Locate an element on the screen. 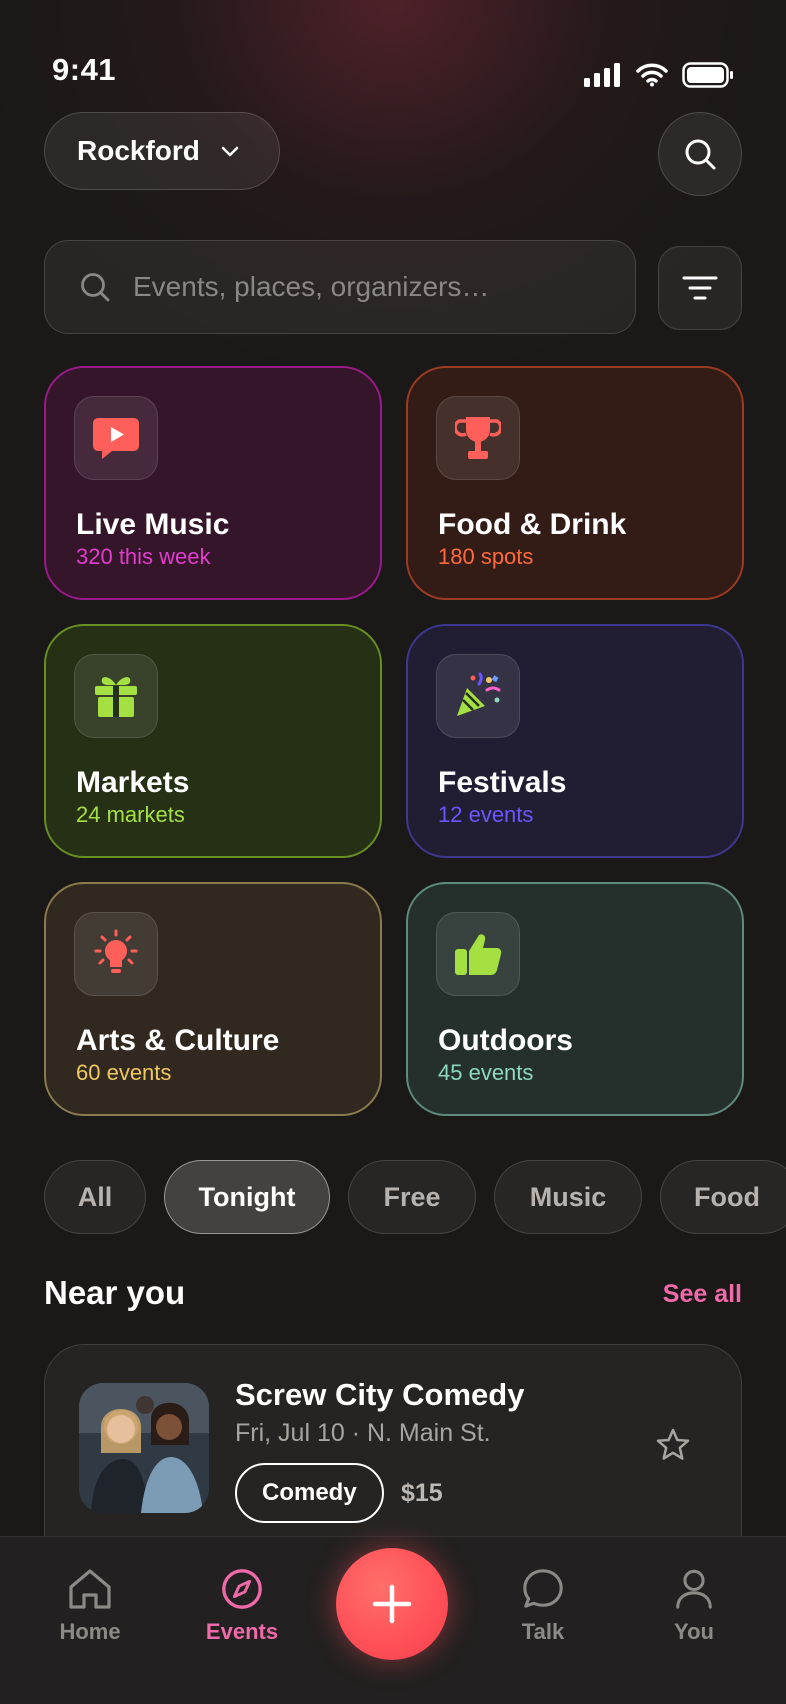 This screenshot has height=1704, width=786. filter-icon is located at coordinates (700, 288).